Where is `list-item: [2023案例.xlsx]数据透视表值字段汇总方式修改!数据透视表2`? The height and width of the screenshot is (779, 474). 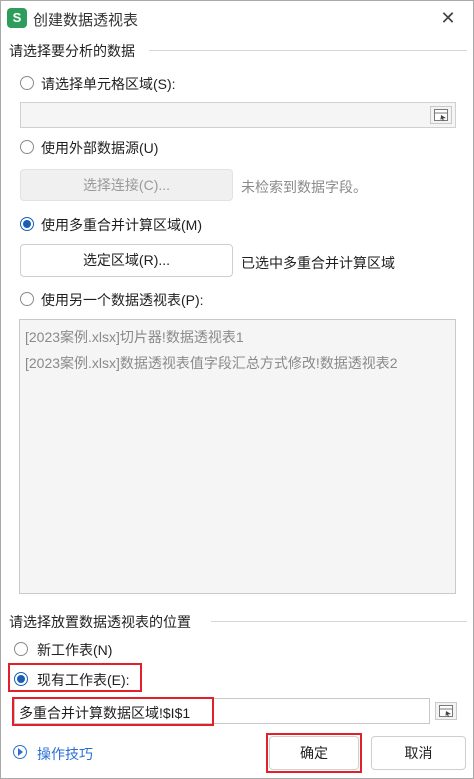 list-item: [2023案例.xlsx]数据透视表值字段汇总方式修改!数据透视表2 is located at coordinates (211, 363).